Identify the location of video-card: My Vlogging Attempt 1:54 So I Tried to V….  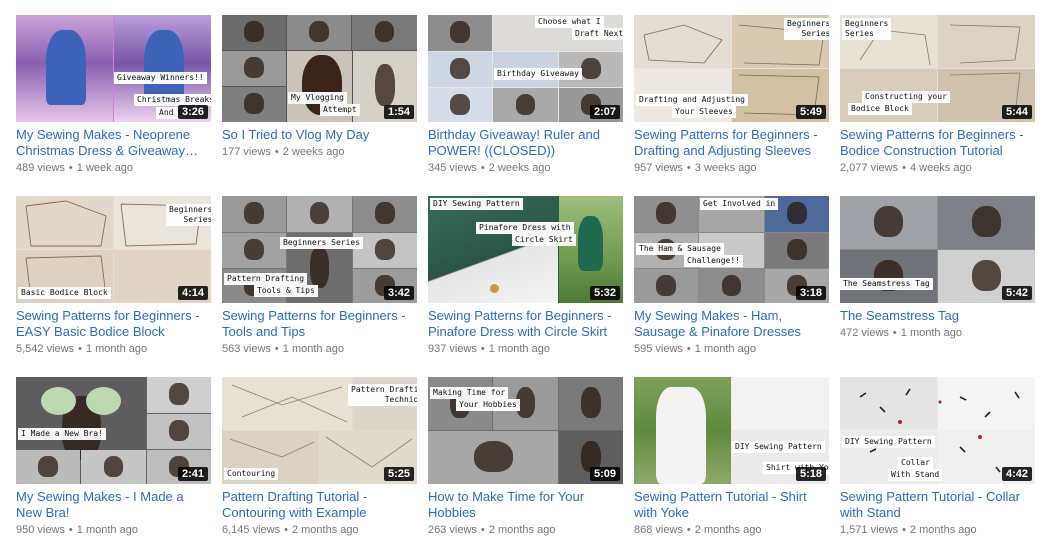
(319, 87).